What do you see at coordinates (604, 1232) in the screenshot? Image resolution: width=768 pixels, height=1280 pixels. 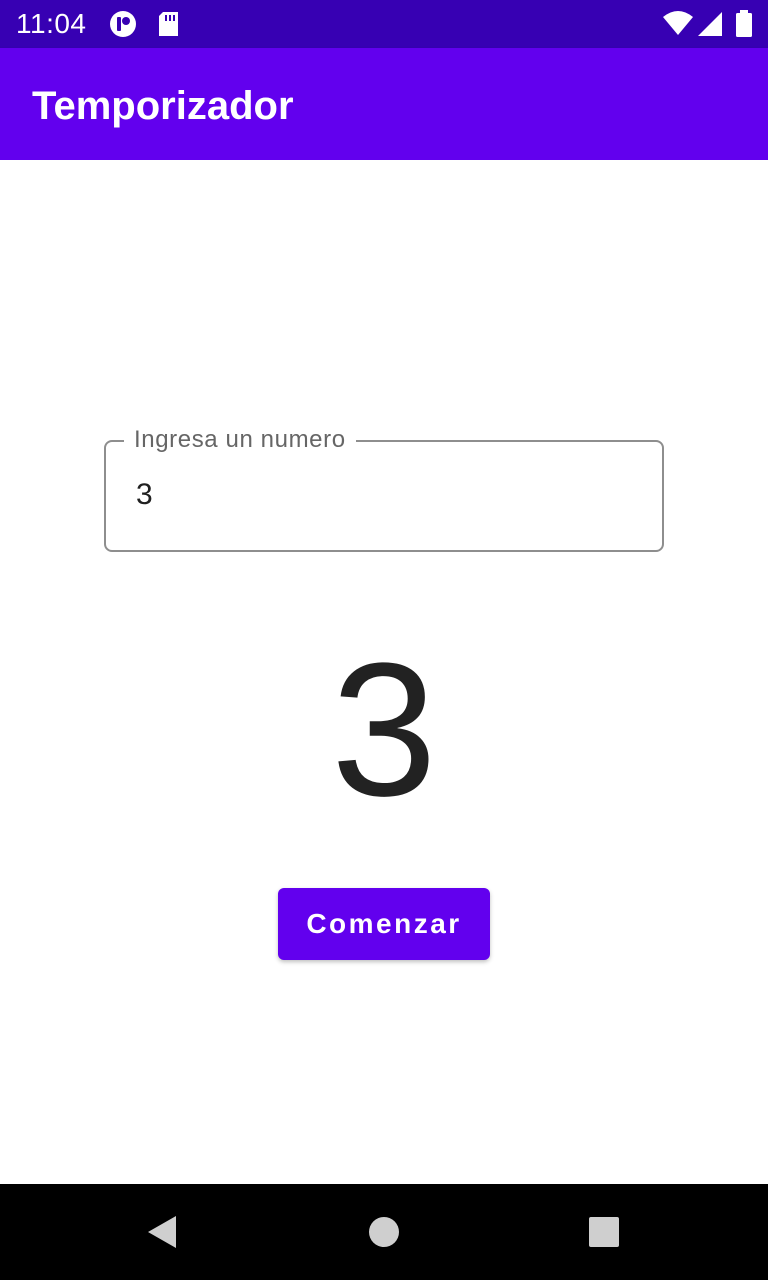 I see `recents-icon` at bounding box center [604, 1232].